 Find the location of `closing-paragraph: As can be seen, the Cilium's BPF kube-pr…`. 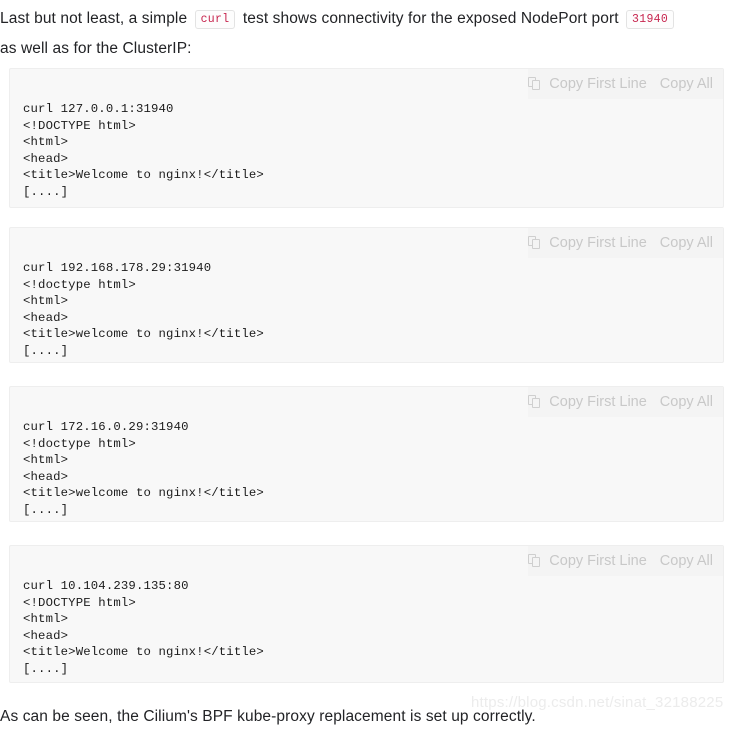

closing-paragraph: As can be seen, the Cilium's BPF kube-pr… is located at coordinates (268, 716).